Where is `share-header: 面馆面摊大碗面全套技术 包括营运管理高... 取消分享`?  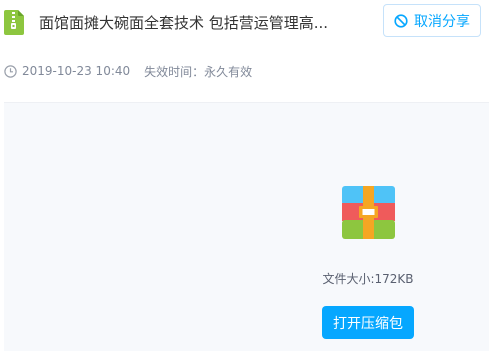
share-header: 面馆面摊大碗面全套技术 包括营运管理高... 取消分享 is located at coordinates (244, 24).